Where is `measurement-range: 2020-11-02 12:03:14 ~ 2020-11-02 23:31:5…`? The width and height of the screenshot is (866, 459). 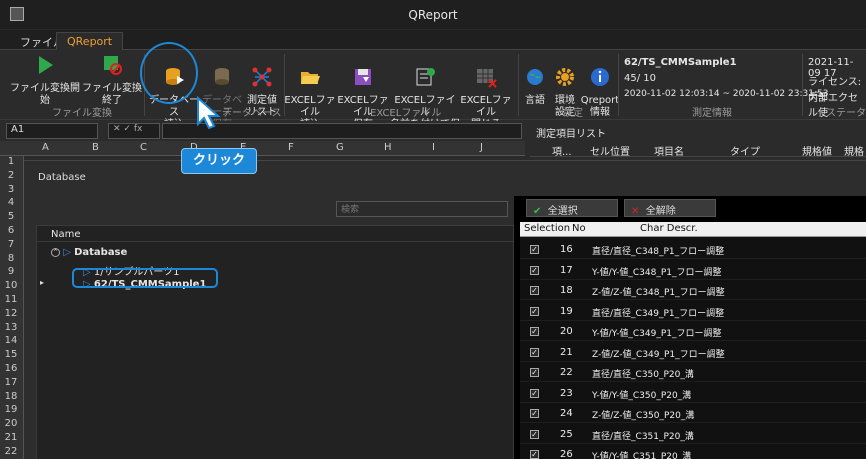 measurement-range: 2020-11-02 12:03:14 ~ 2020-11-02 23:31:5… is located at coordinates (726, 94).